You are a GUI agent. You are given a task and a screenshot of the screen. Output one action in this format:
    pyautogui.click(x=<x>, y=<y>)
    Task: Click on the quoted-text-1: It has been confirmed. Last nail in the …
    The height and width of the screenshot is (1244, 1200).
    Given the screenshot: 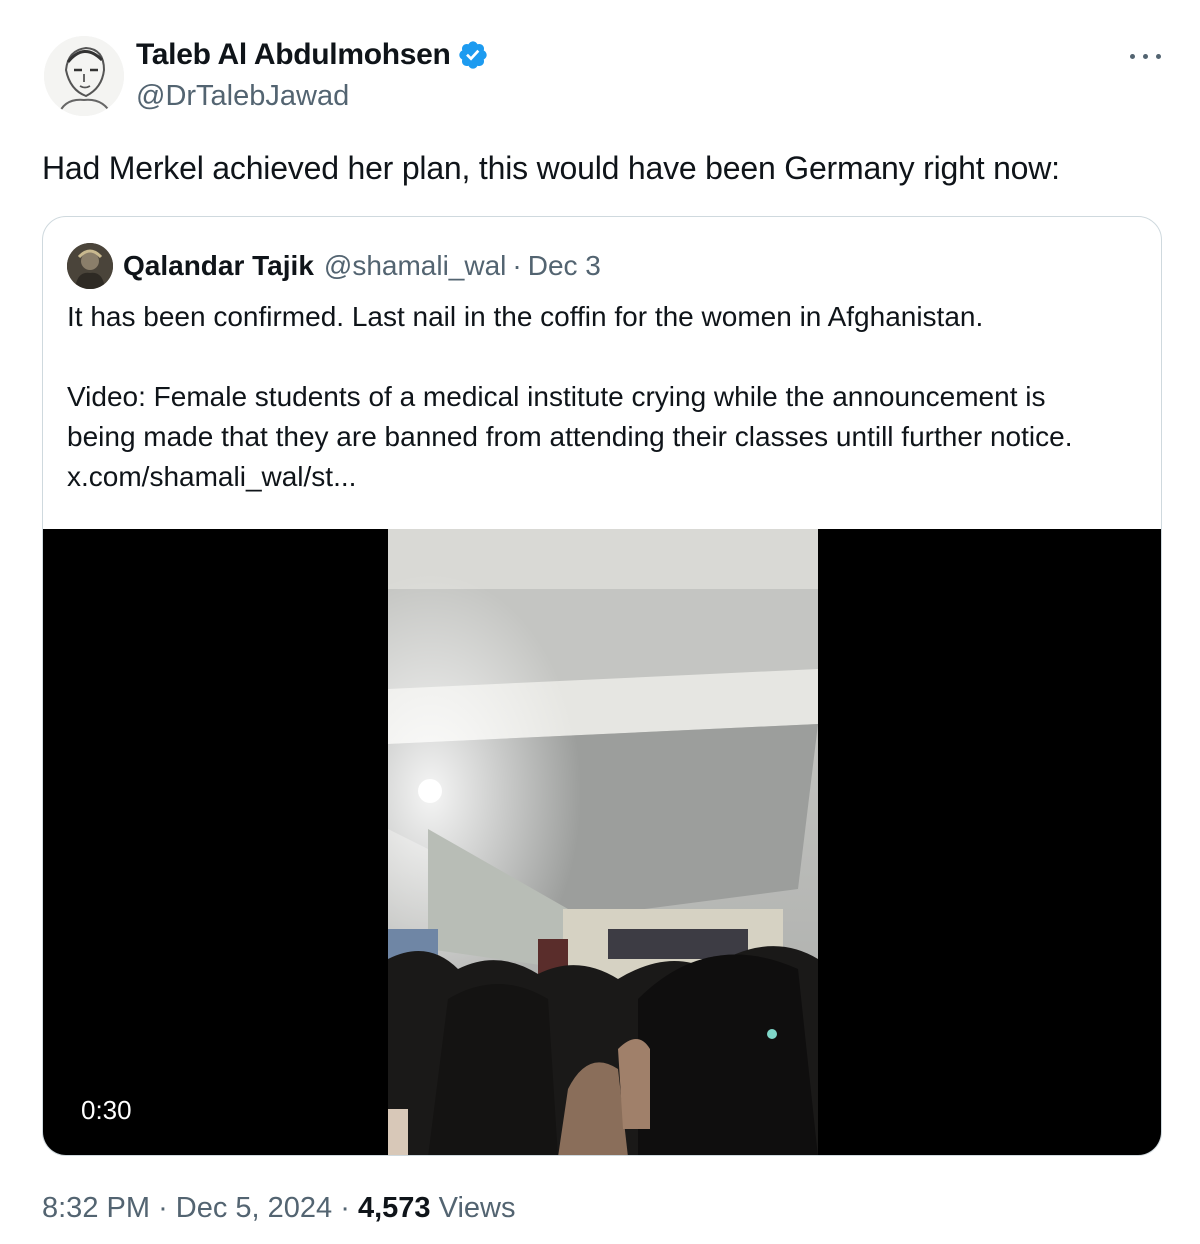 What is the action you would take?
    pyautogui.click(x=525, y=316)
    